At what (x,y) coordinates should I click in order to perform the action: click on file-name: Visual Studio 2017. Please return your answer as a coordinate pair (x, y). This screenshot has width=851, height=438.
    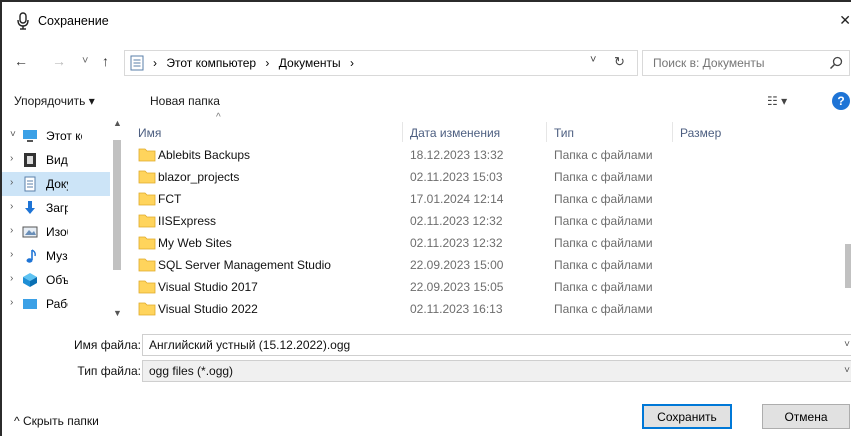
    Looking at the image, I should click on (208, 287).